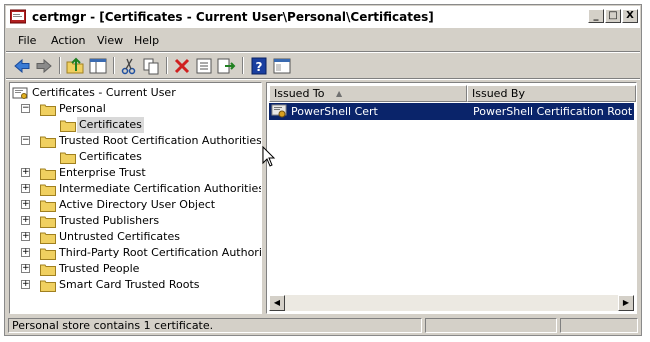  Describe the element at coordinates (182, 66) in the screenshot. I see `delete-icon` at that location.